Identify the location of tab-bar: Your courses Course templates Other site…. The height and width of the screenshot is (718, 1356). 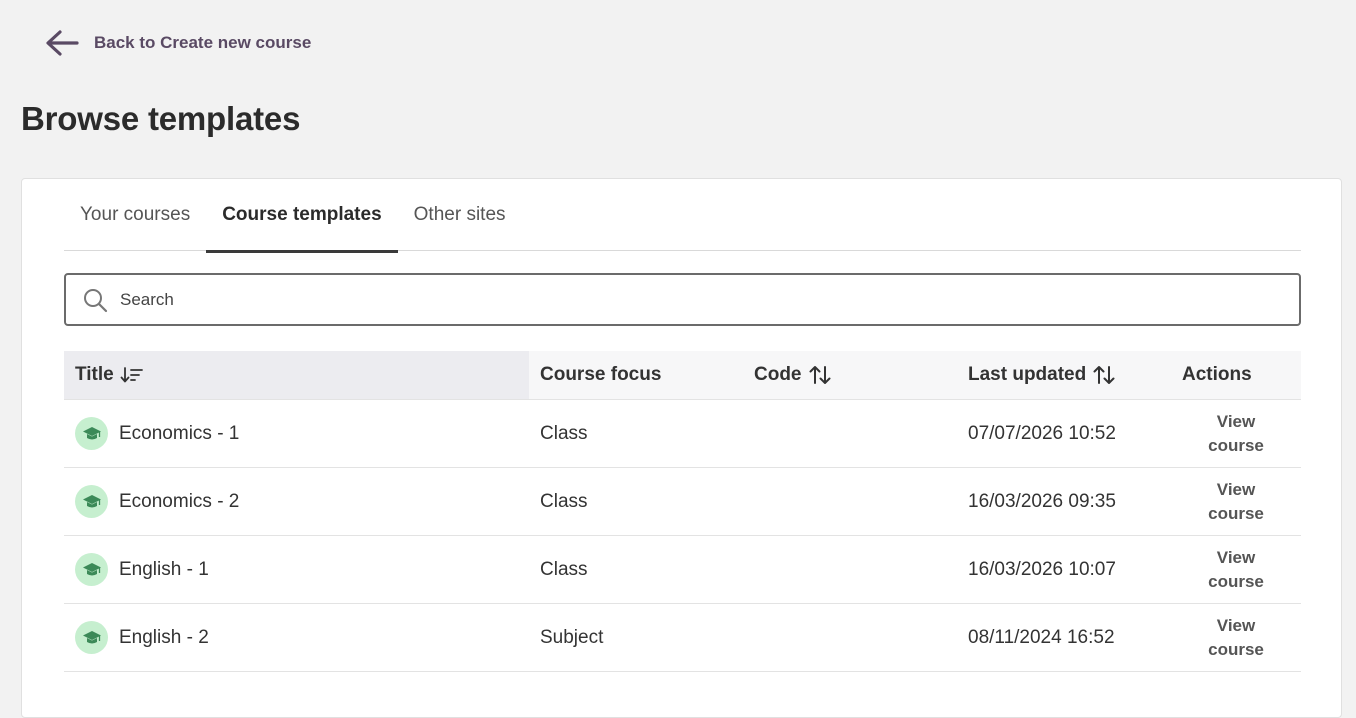
(682, 216).